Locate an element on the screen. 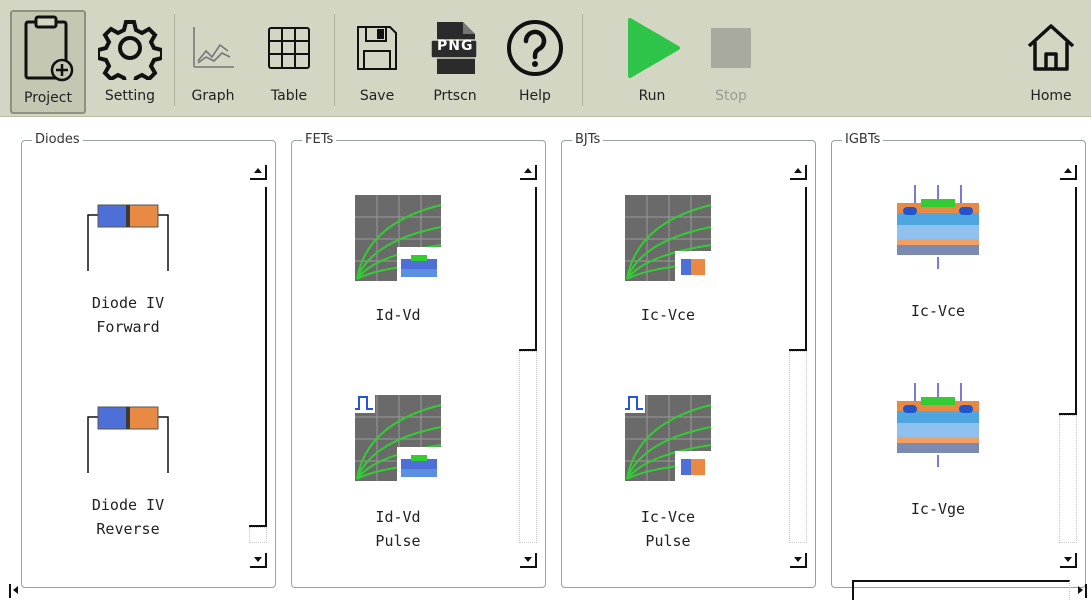 This screenshot has width=1091, height=602. clipboard-add-icon is located at coordinates (48, 50).